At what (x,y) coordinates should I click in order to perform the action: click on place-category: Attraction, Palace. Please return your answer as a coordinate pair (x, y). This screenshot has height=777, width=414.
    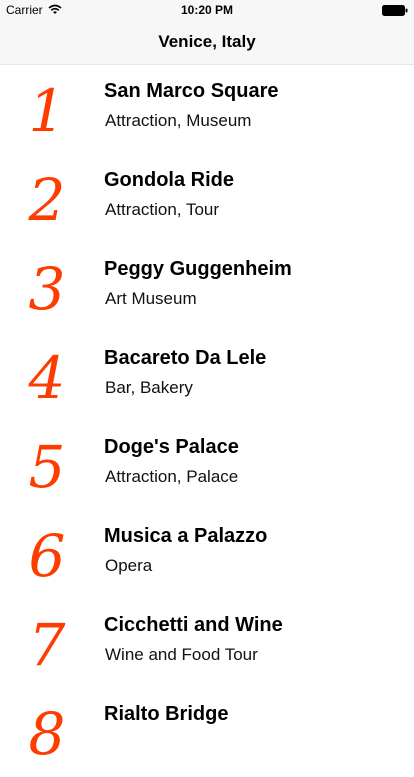
    Looking at the image, I should click on (172, 476).